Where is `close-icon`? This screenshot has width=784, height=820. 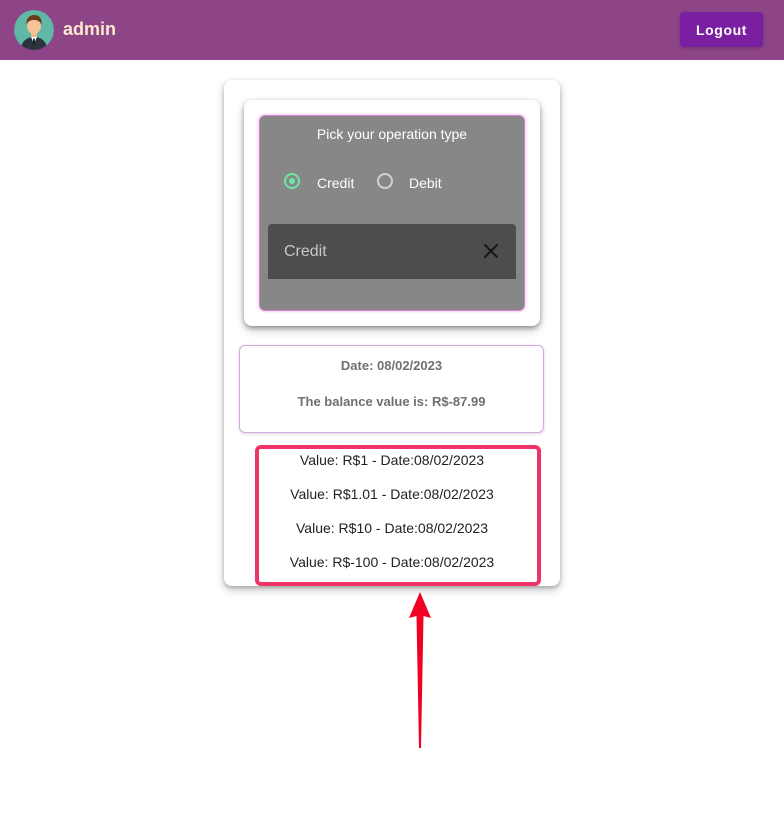 close-icon is located at coordinates (491, 251).